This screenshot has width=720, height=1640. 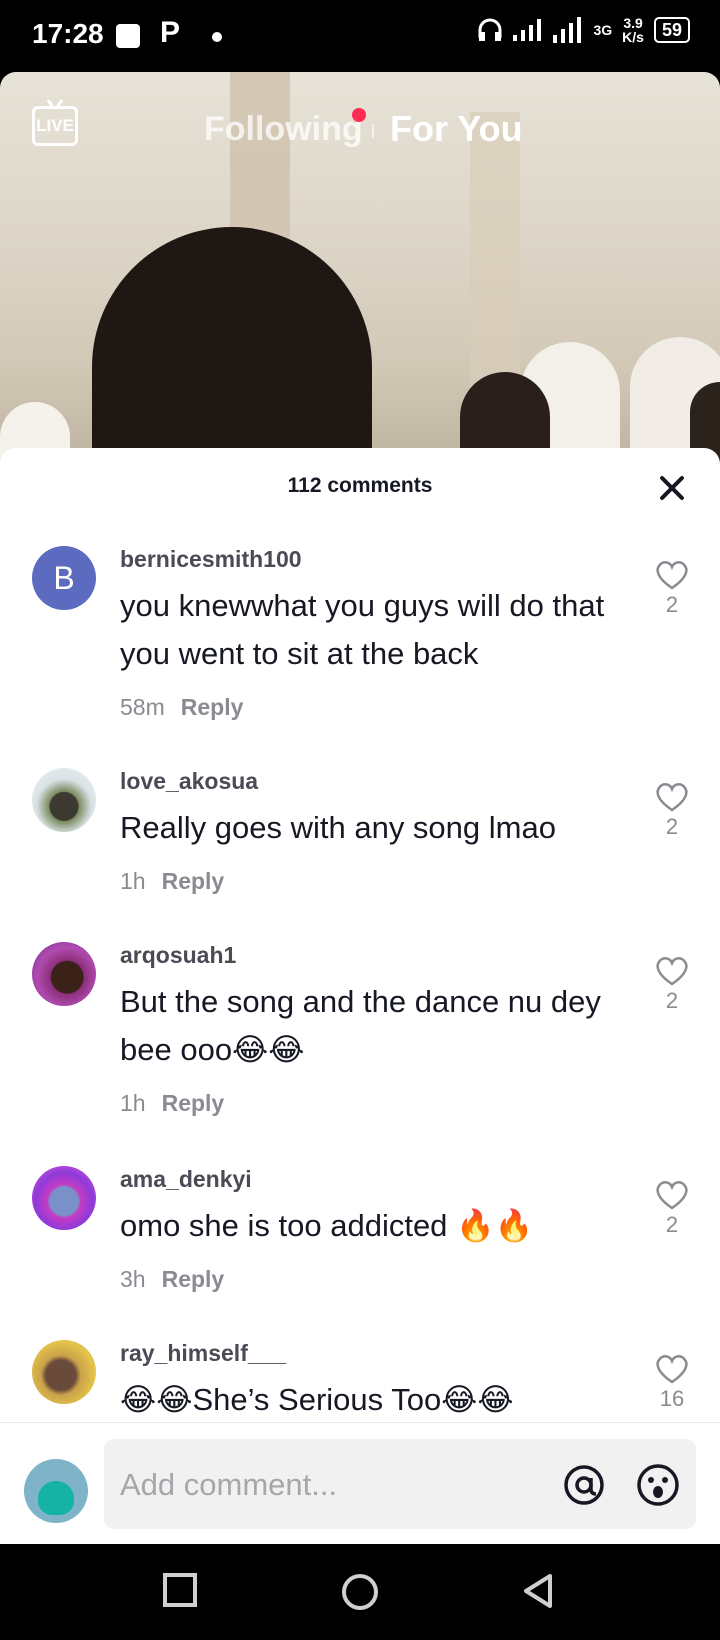 I want to click on tab-divider, so click(x=373, y=131).